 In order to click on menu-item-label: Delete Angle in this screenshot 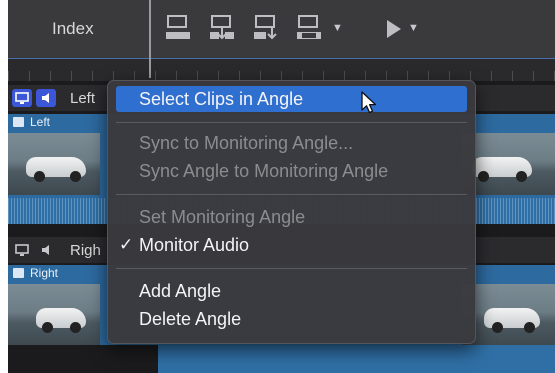, I will do `click(190, 319)`.